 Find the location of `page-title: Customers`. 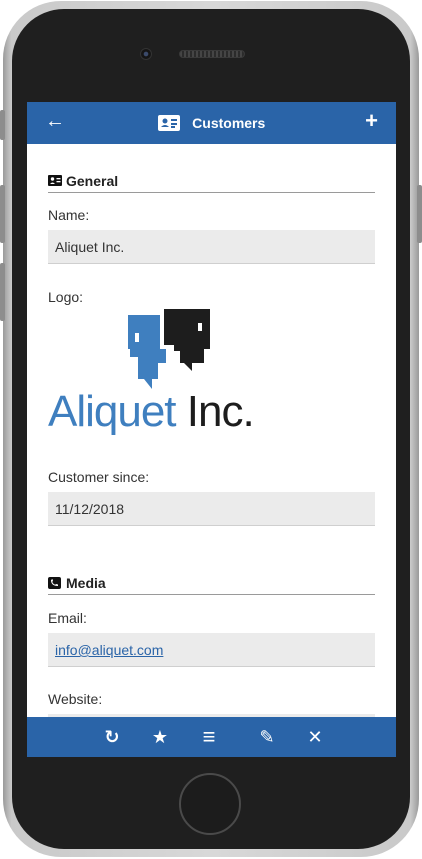

page-title: Customers is located at coordinates (229, 122).